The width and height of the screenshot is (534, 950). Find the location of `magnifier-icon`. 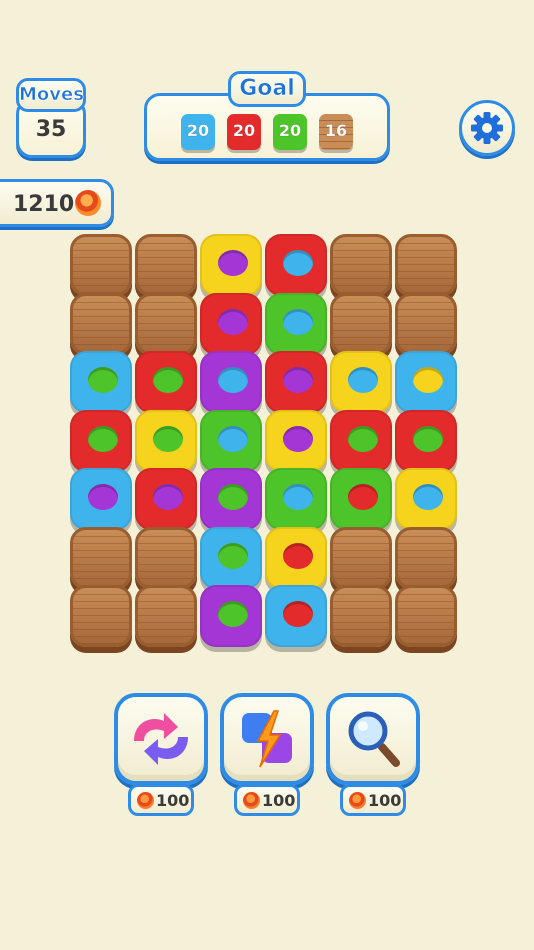

magnifier-icon is located at coordinates (374, 739).